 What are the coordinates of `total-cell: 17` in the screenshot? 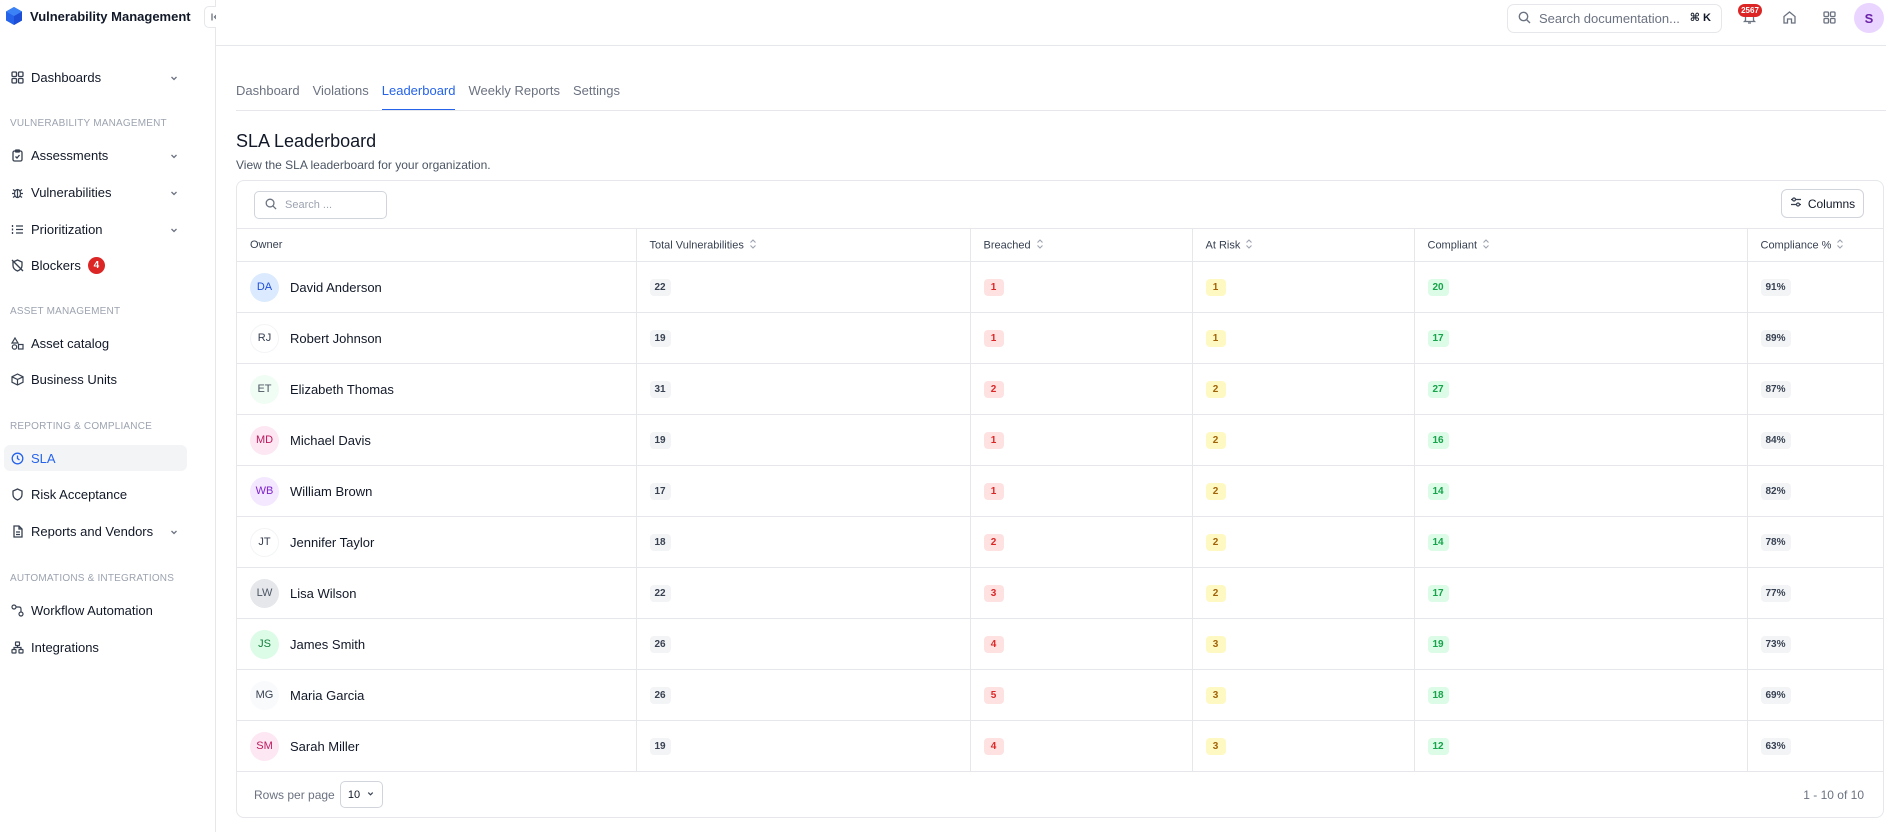 It's located at (802, 491).